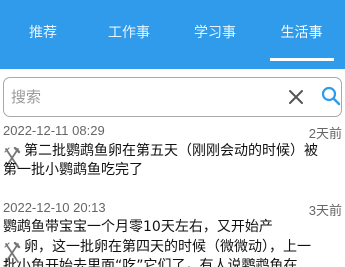 The image size is (345, 267). I want to click on item-date: 2022-12-10 20:13, so click(54, 207).